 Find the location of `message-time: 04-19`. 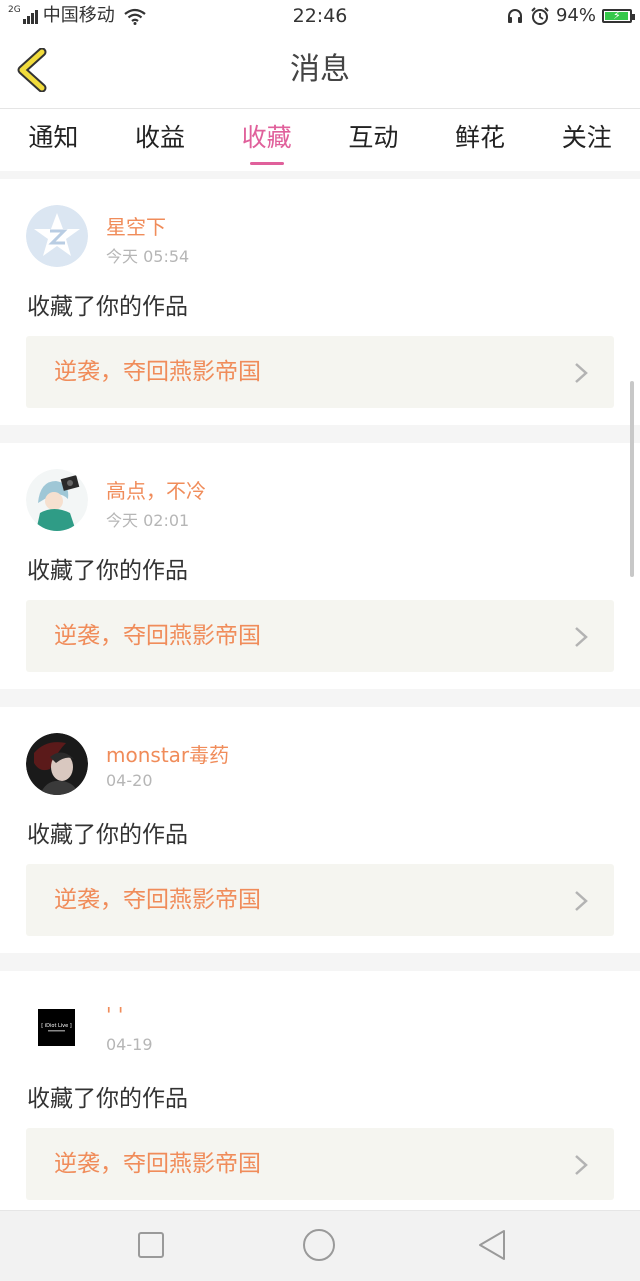

message-time: 04-19 is located at coordinates (129, 1044).